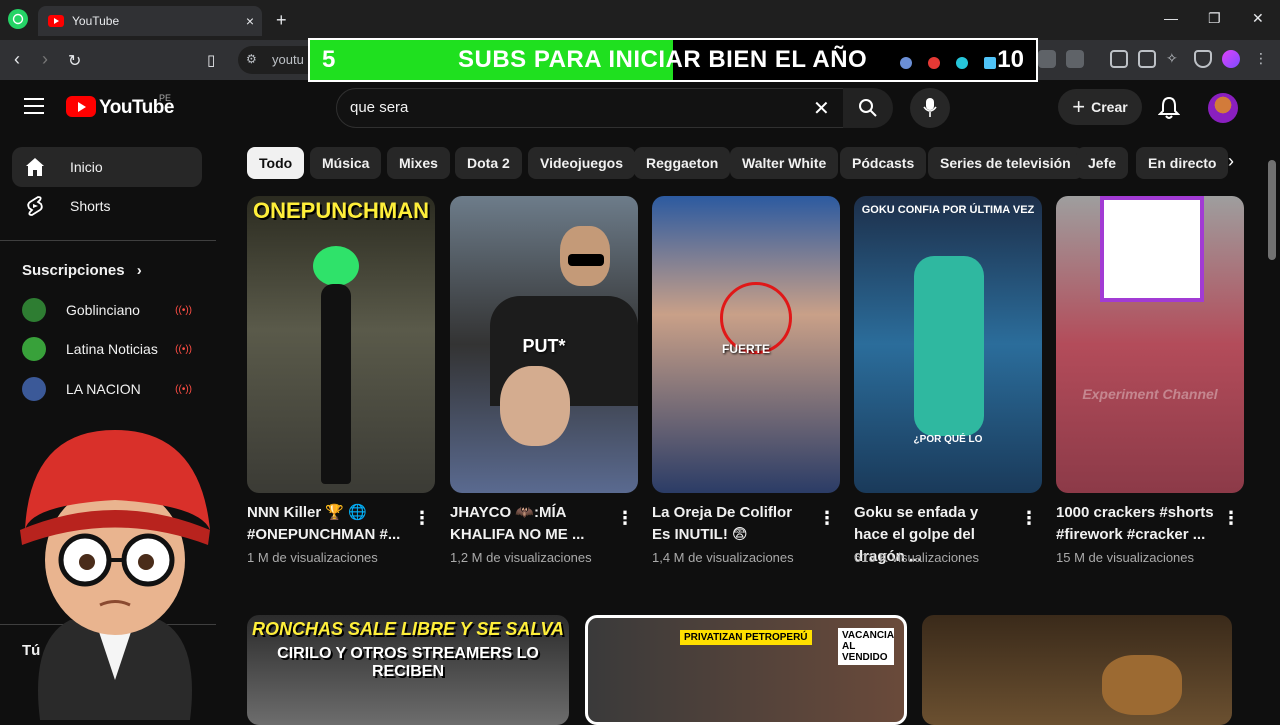  What do you see at coordinates (590, 108) in the screenshot?
I see `search-input-box` at bounding box center [590, 108].